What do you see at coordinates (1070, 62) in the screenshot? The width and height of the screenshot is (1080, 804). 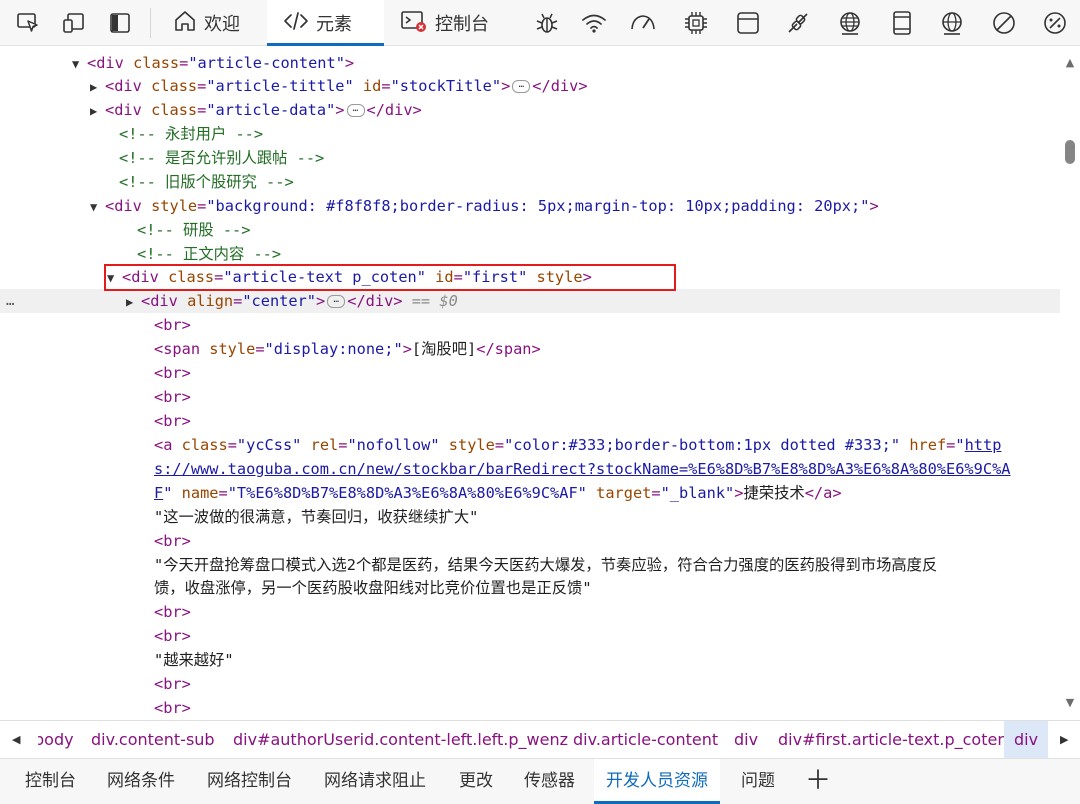 I see `scroll-up-arrow-icon: ▲` at bounding box center [1070, 62].